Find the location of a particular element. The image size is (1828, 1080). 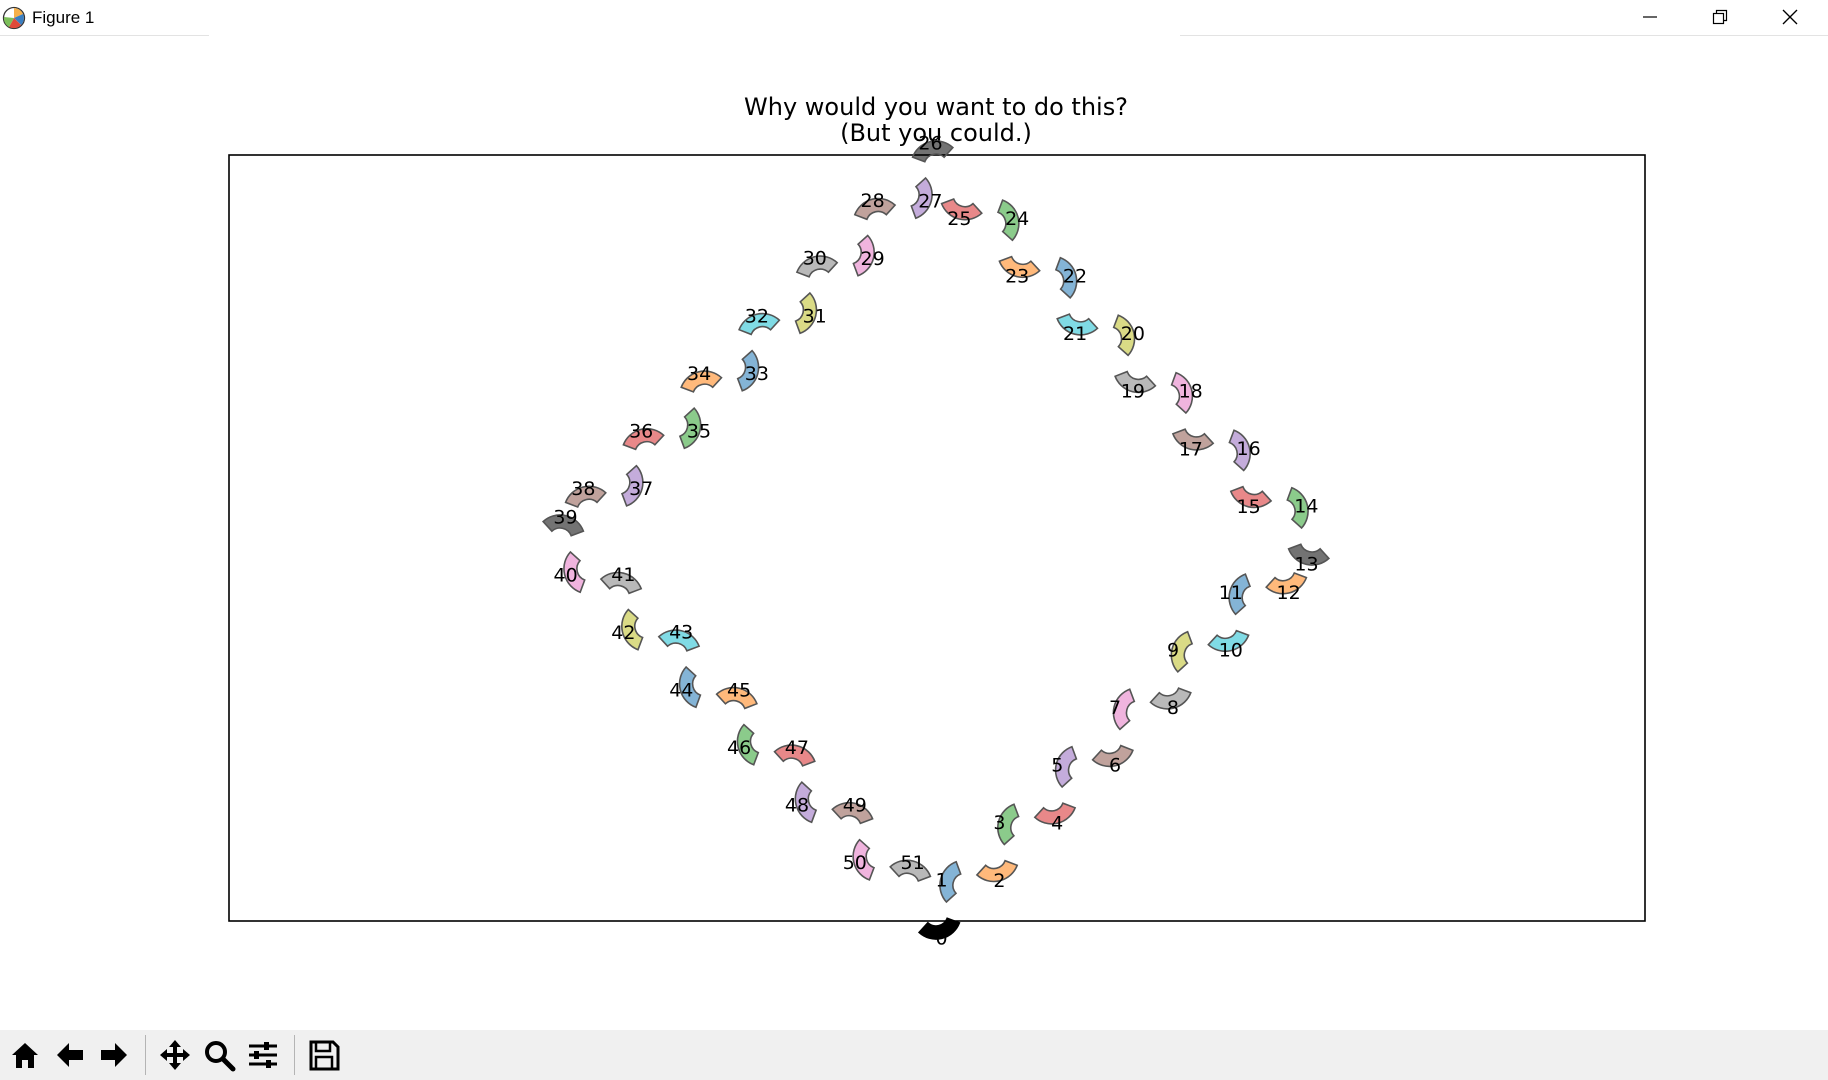

segment-label-14: 14 is located at coordinates (1306, 507).